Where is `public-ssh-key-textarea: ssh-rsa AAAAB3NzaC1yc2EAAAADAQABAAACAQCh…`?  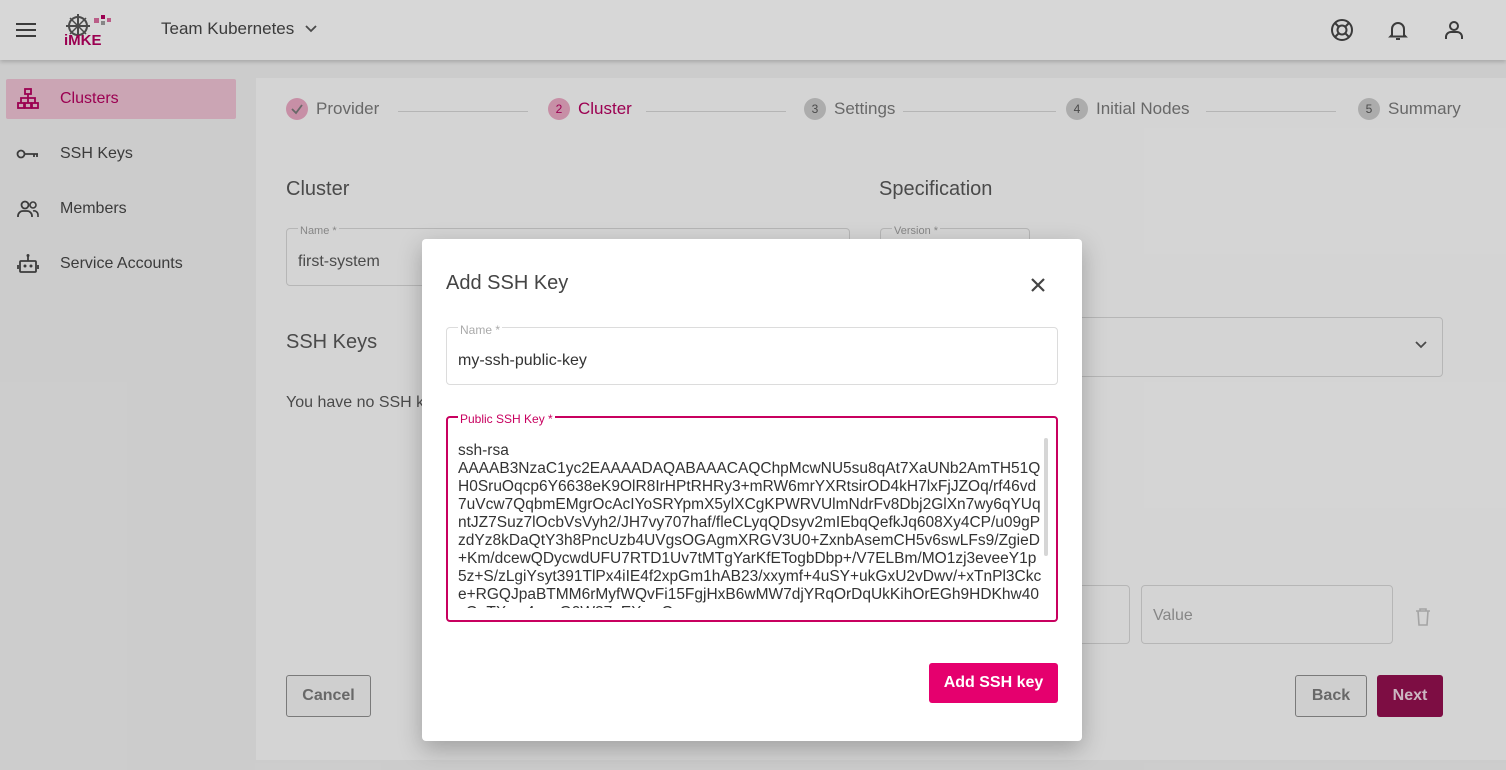 public-ssh-key-textarea: ssh-rsa AAAAB3NzaC1yc2EAAAADAQABAAACAQCh… is located at coordinates (750, 525).